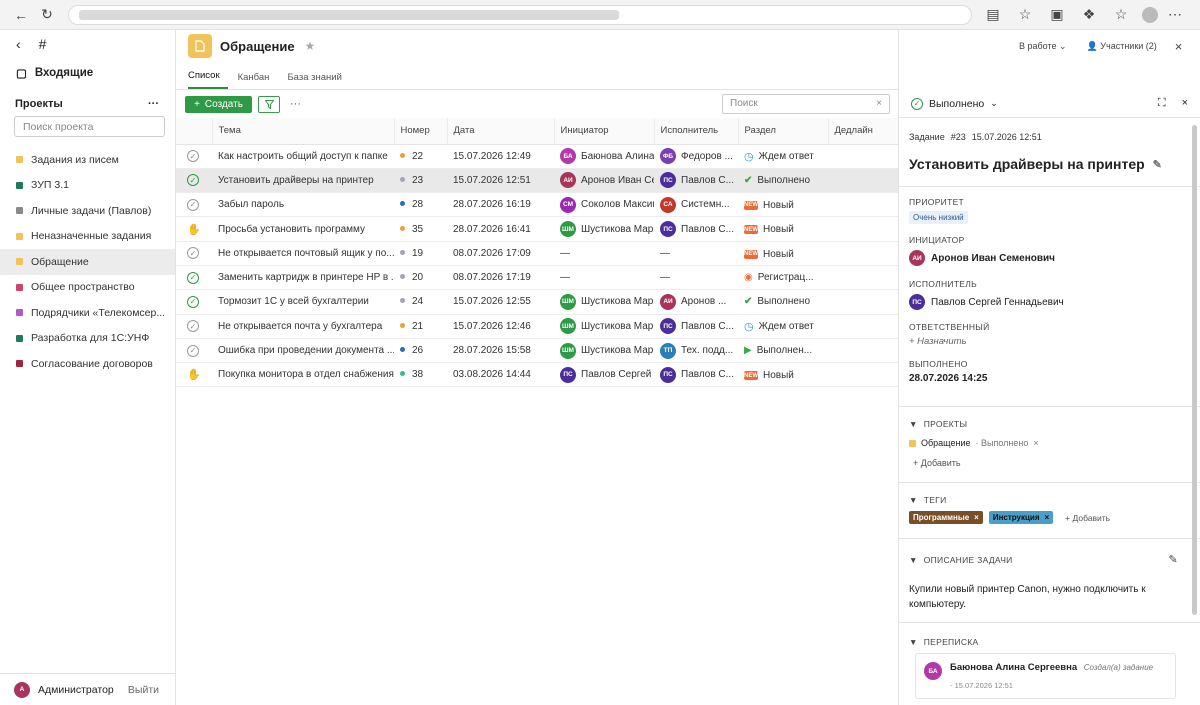 Image resolution: width=1200 pixels, height=705 pixels. What do you see at coordinates (22, 689) in the screenshot?
I see `user-avatar: А` at bounding box center [22, 689].